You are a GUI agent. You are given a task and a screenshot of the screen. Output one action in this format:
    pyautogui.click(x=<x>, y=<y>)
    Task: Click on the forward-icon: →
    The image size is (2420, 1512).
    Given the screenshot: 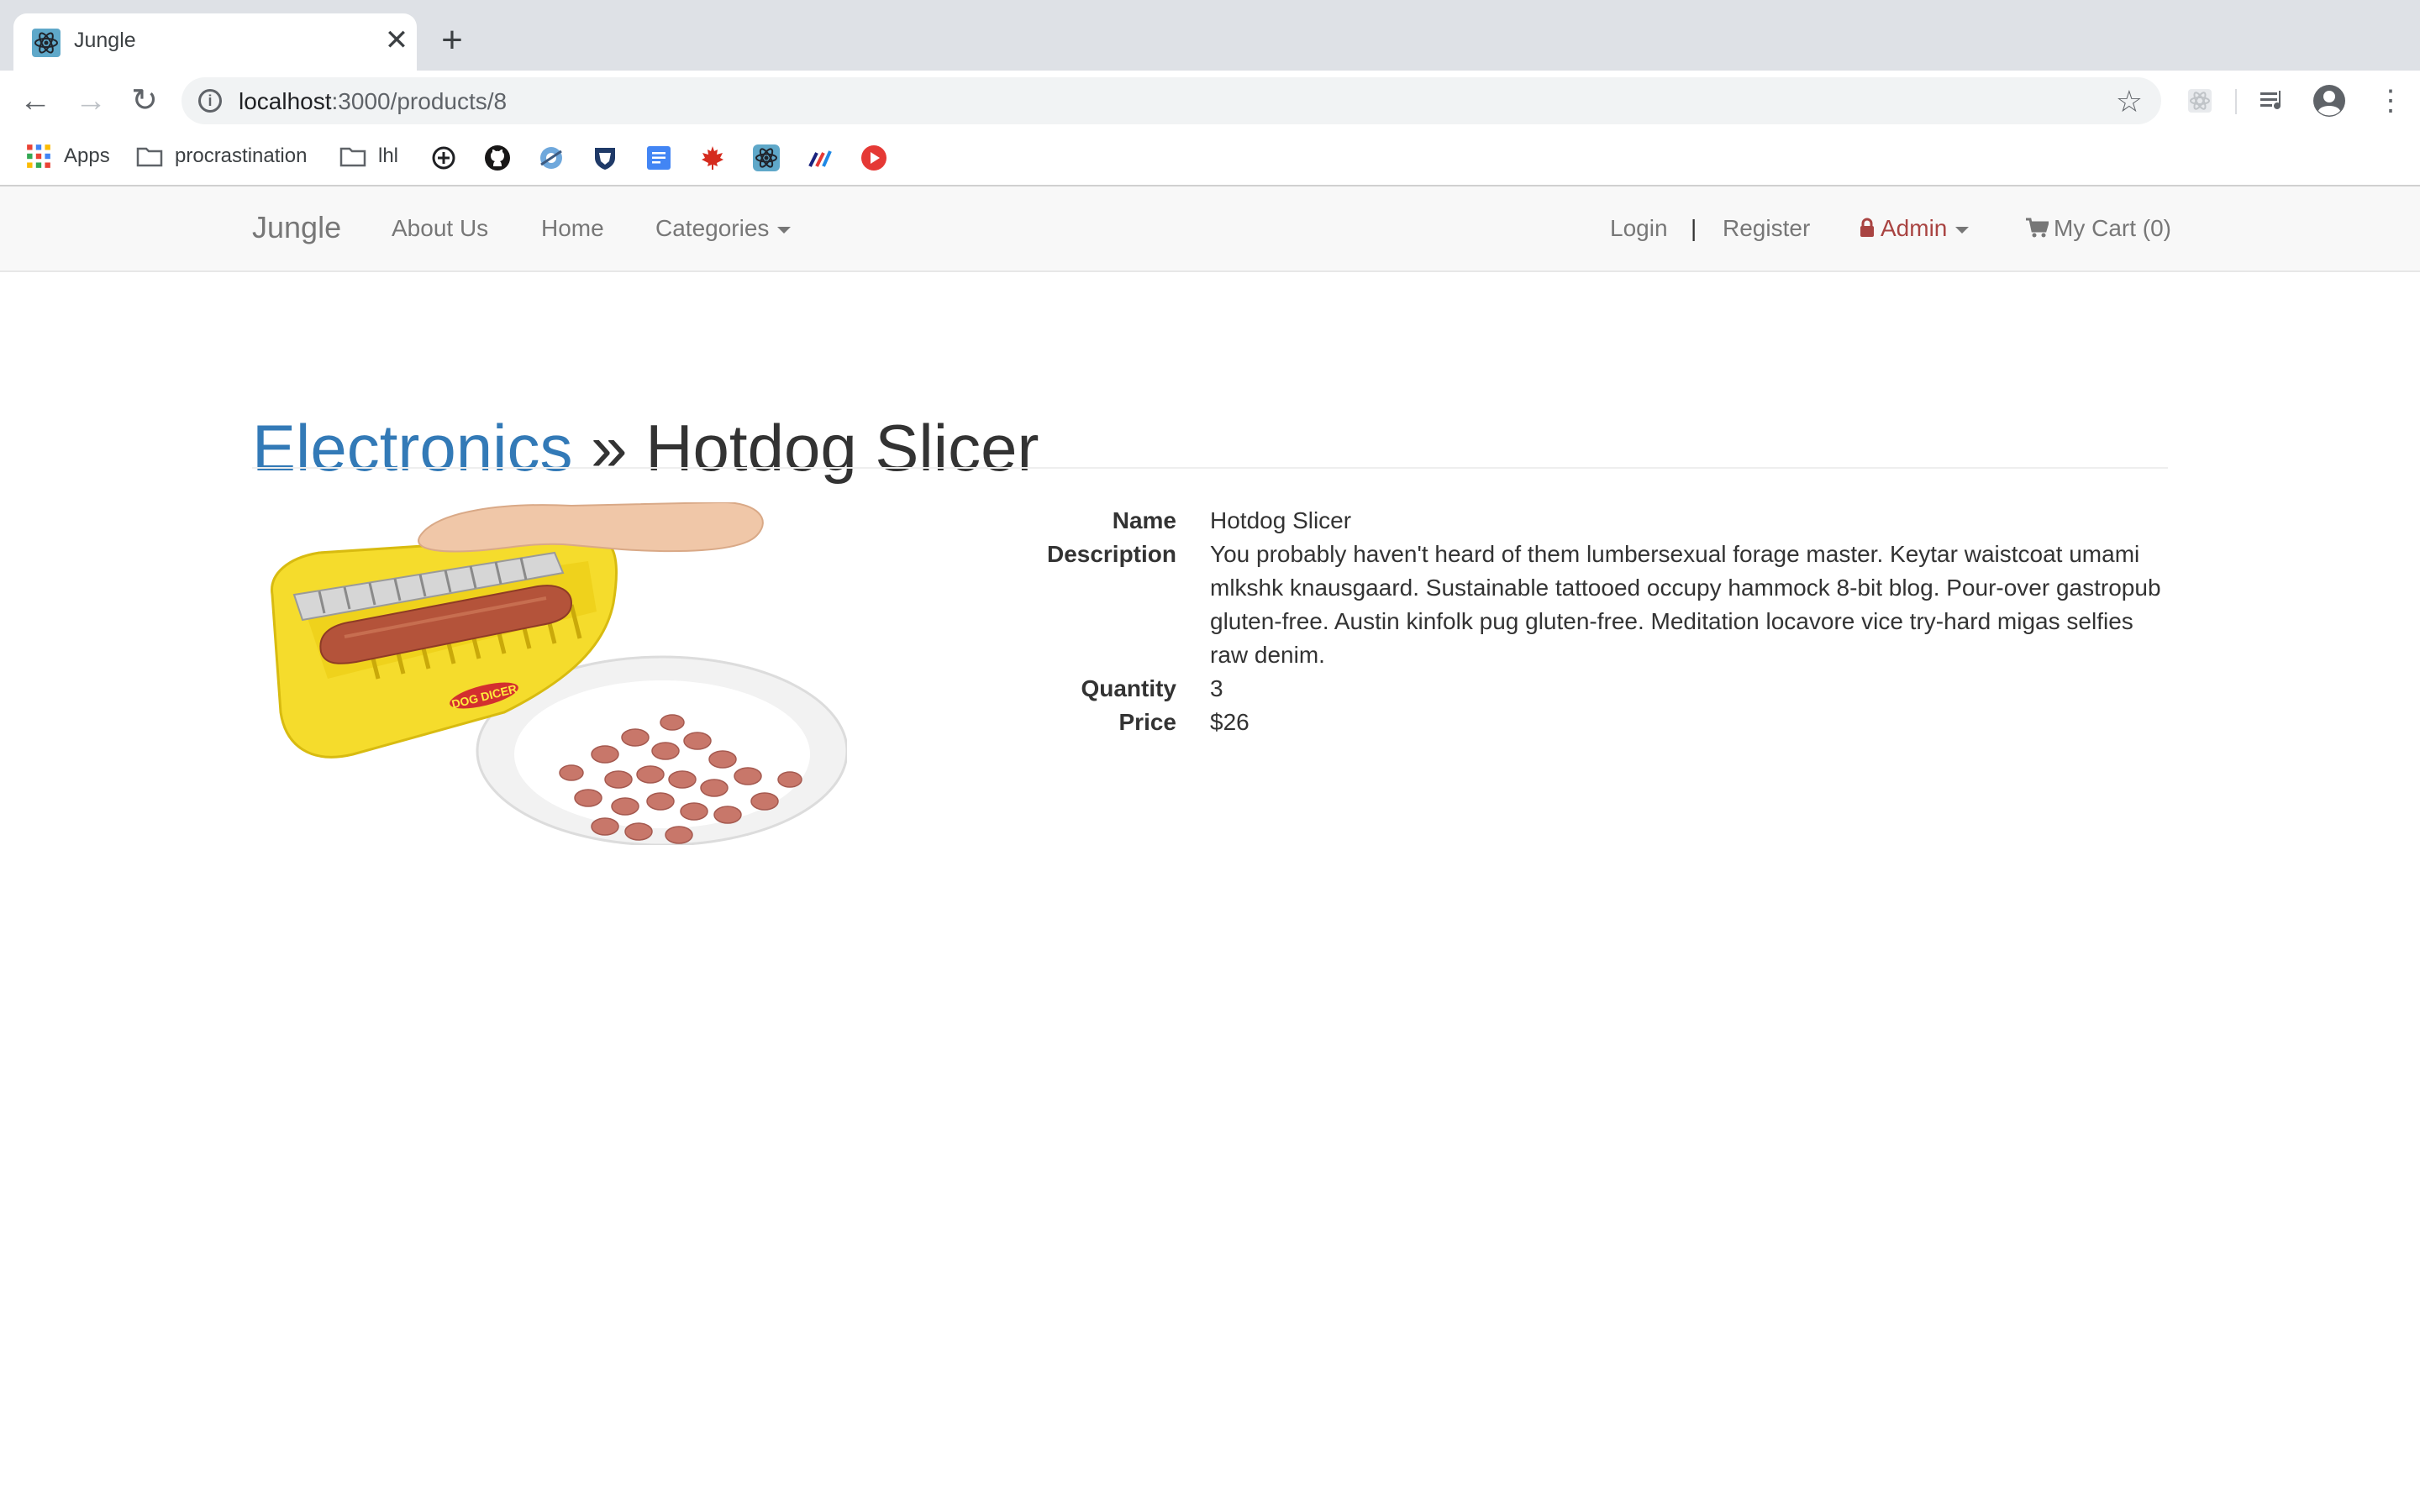 What is the action you would take?
    pyautogui.click(x=90, y=100)
    